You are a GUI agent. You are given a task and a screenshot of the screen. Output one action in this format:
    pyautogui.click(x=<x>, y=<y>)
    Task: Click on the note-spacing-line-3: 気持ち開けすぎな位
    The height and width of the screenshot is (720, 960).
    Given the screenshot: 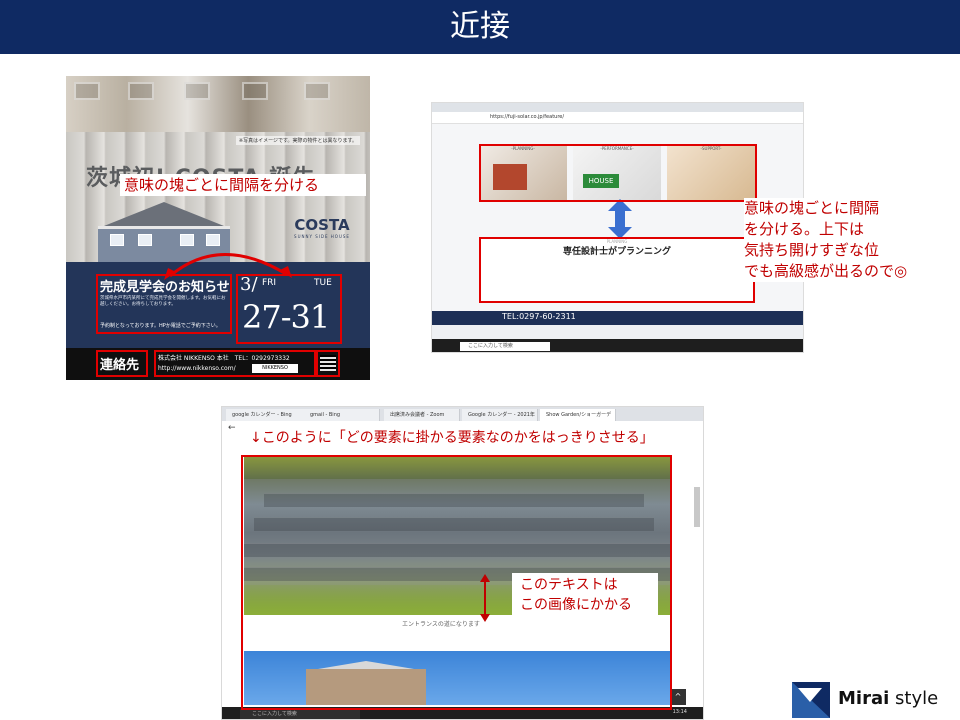 What is the action you would take?
    pyautogui.click(x=812, y=250)
    